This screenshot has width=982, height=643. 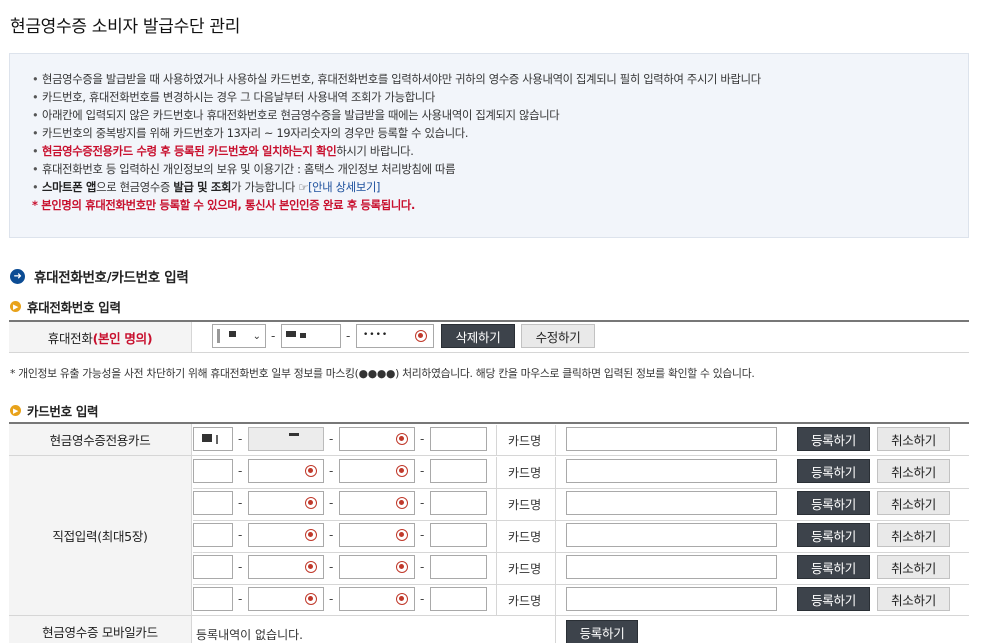 What do you see at coordinates (558, 336) in the screenshot?
I see `phone-edit-button: 수정하기` at bounding box center [558, 336].